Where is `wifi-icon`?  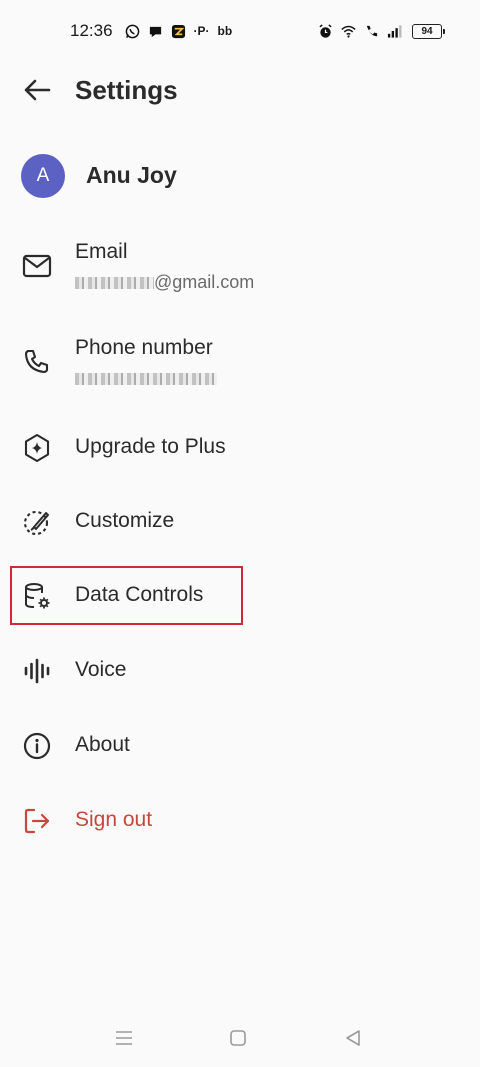 wifi-icon is located at coordinates (348, 31).